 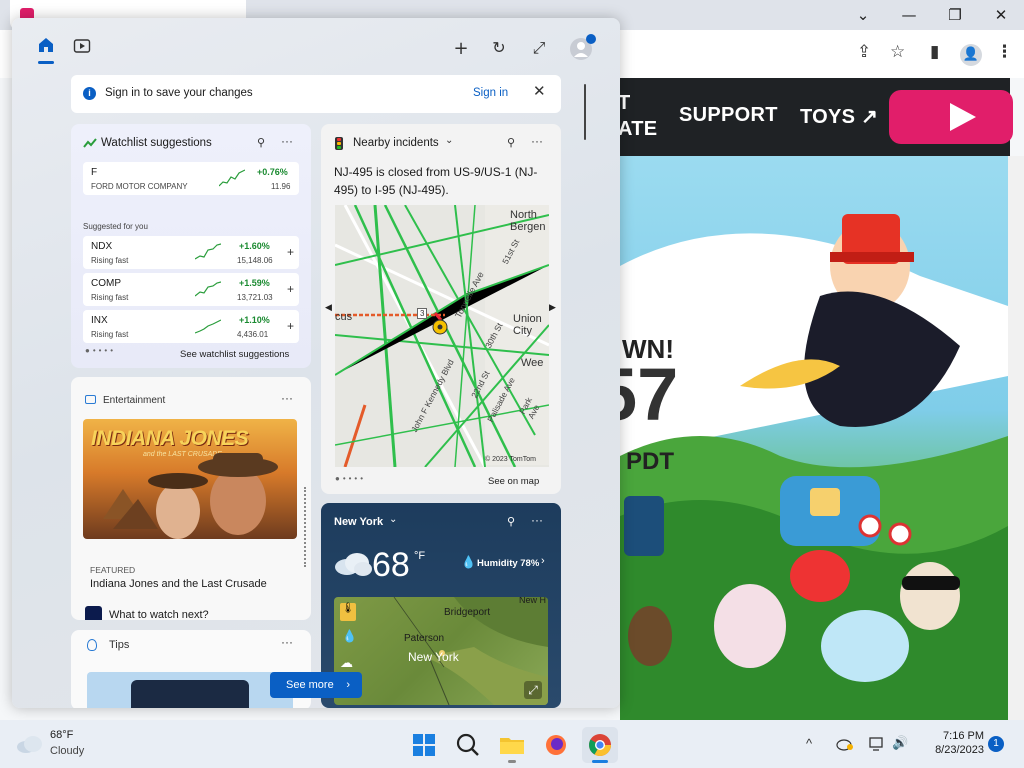 I want to click on watchlist-title: Watchlist suggestions, so click(x=156, y=143).